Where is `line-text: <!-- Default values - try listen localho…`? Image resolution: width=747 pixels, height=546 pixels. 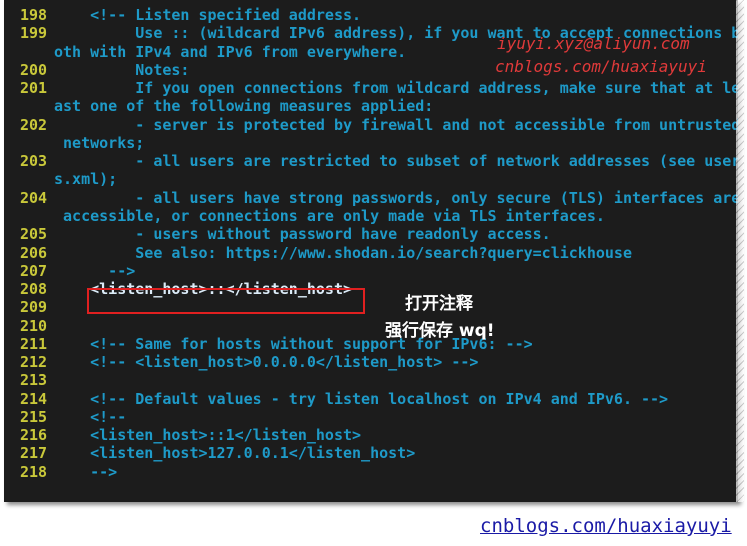
line-text: <!-- Default values - try listen localho… is located at coordinates (361, 398).